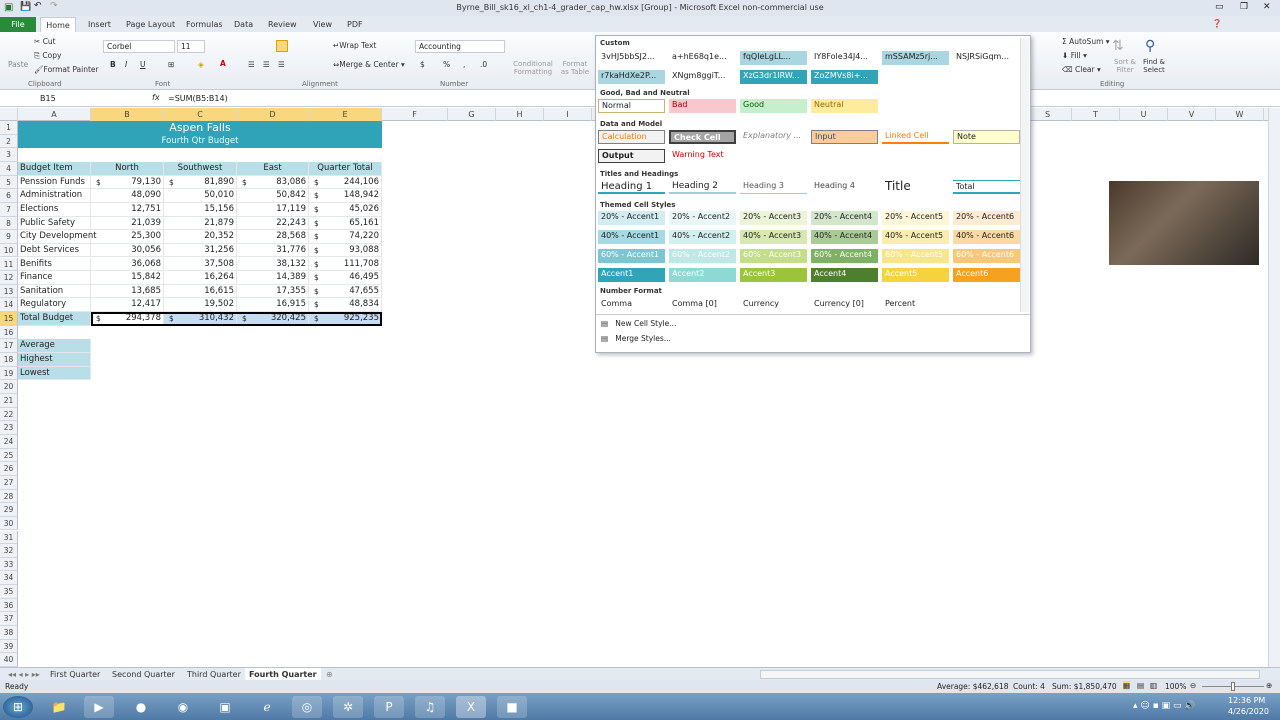  What do you see at coordinates (773, 187) in the screenshot?
I see `style-item: Heading 3` at bounding box center [773, 187].